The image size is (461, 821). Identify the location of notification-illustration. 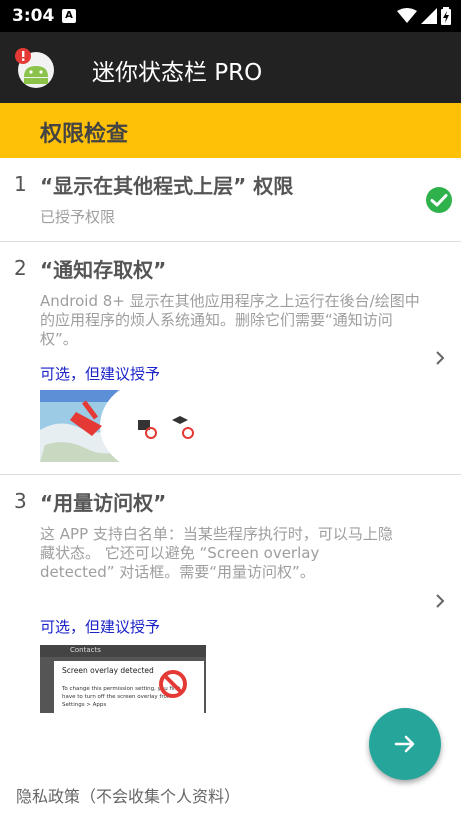
(123, 426).